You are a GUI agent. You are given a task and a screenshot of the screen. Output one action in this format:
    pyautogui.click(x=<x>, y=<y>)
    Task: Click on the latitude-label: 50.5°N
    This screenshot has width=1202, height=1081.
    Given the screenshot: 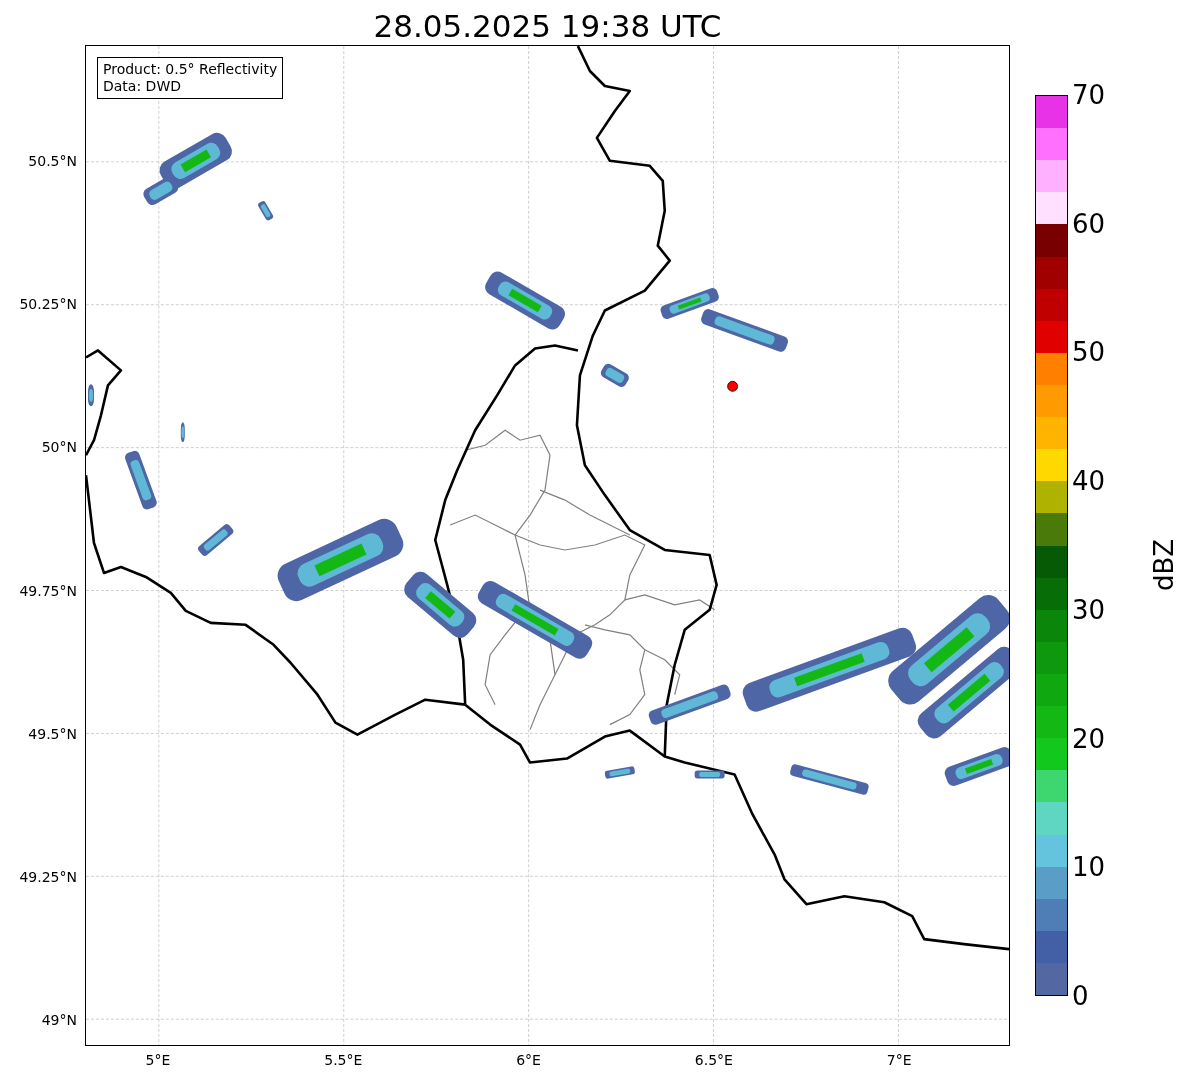 What is the action you would take?
    pyautogui.click(x=52, y=161)
    